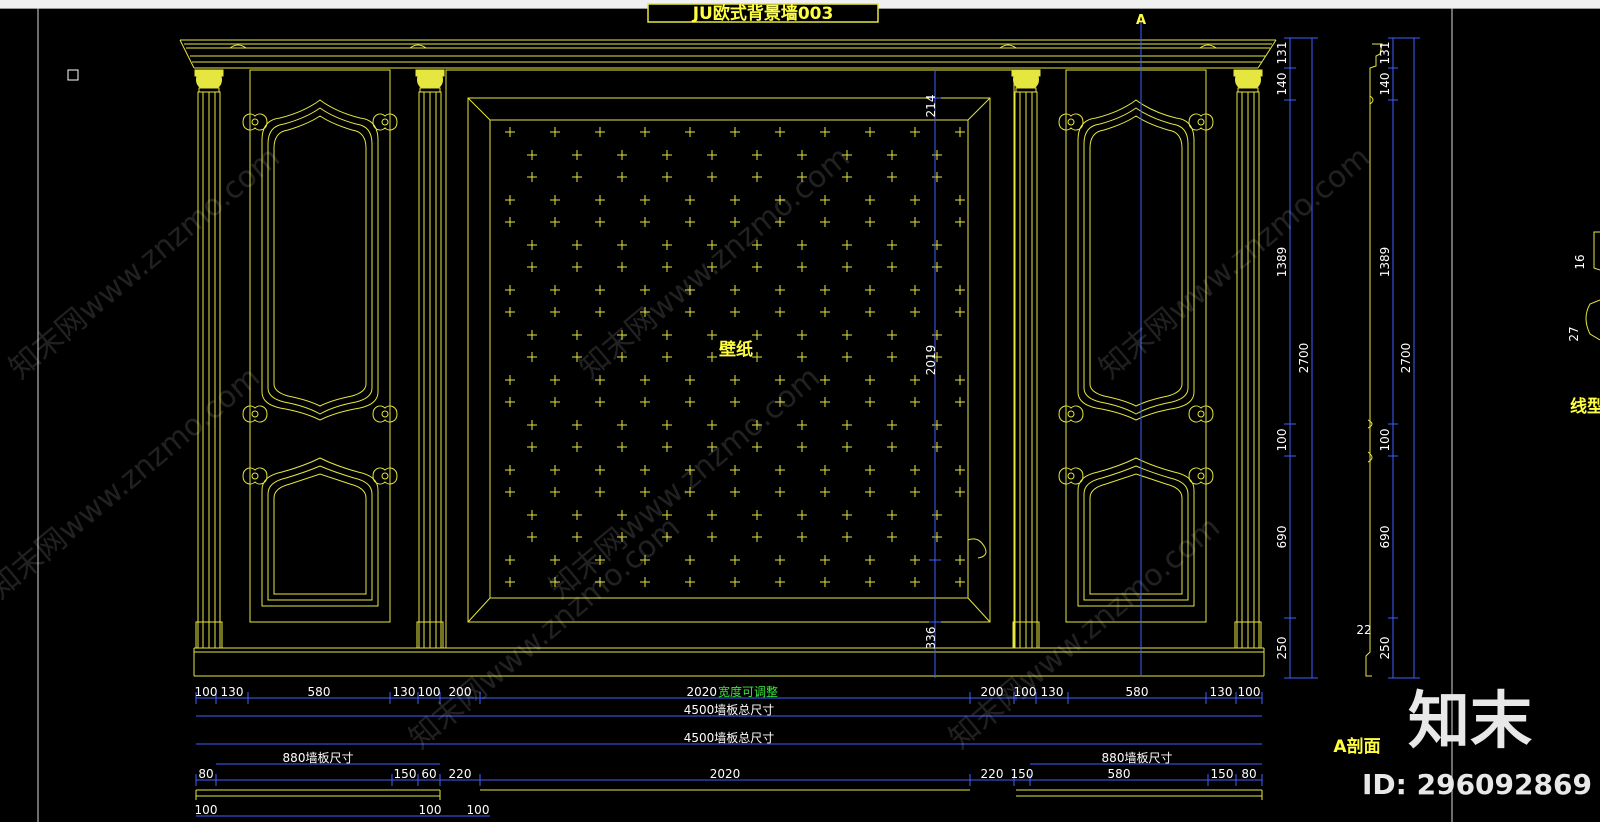 This screenshot has height=822, width=1600. I want to click on dim-right-height-total: 2700, so click(1304, 358).